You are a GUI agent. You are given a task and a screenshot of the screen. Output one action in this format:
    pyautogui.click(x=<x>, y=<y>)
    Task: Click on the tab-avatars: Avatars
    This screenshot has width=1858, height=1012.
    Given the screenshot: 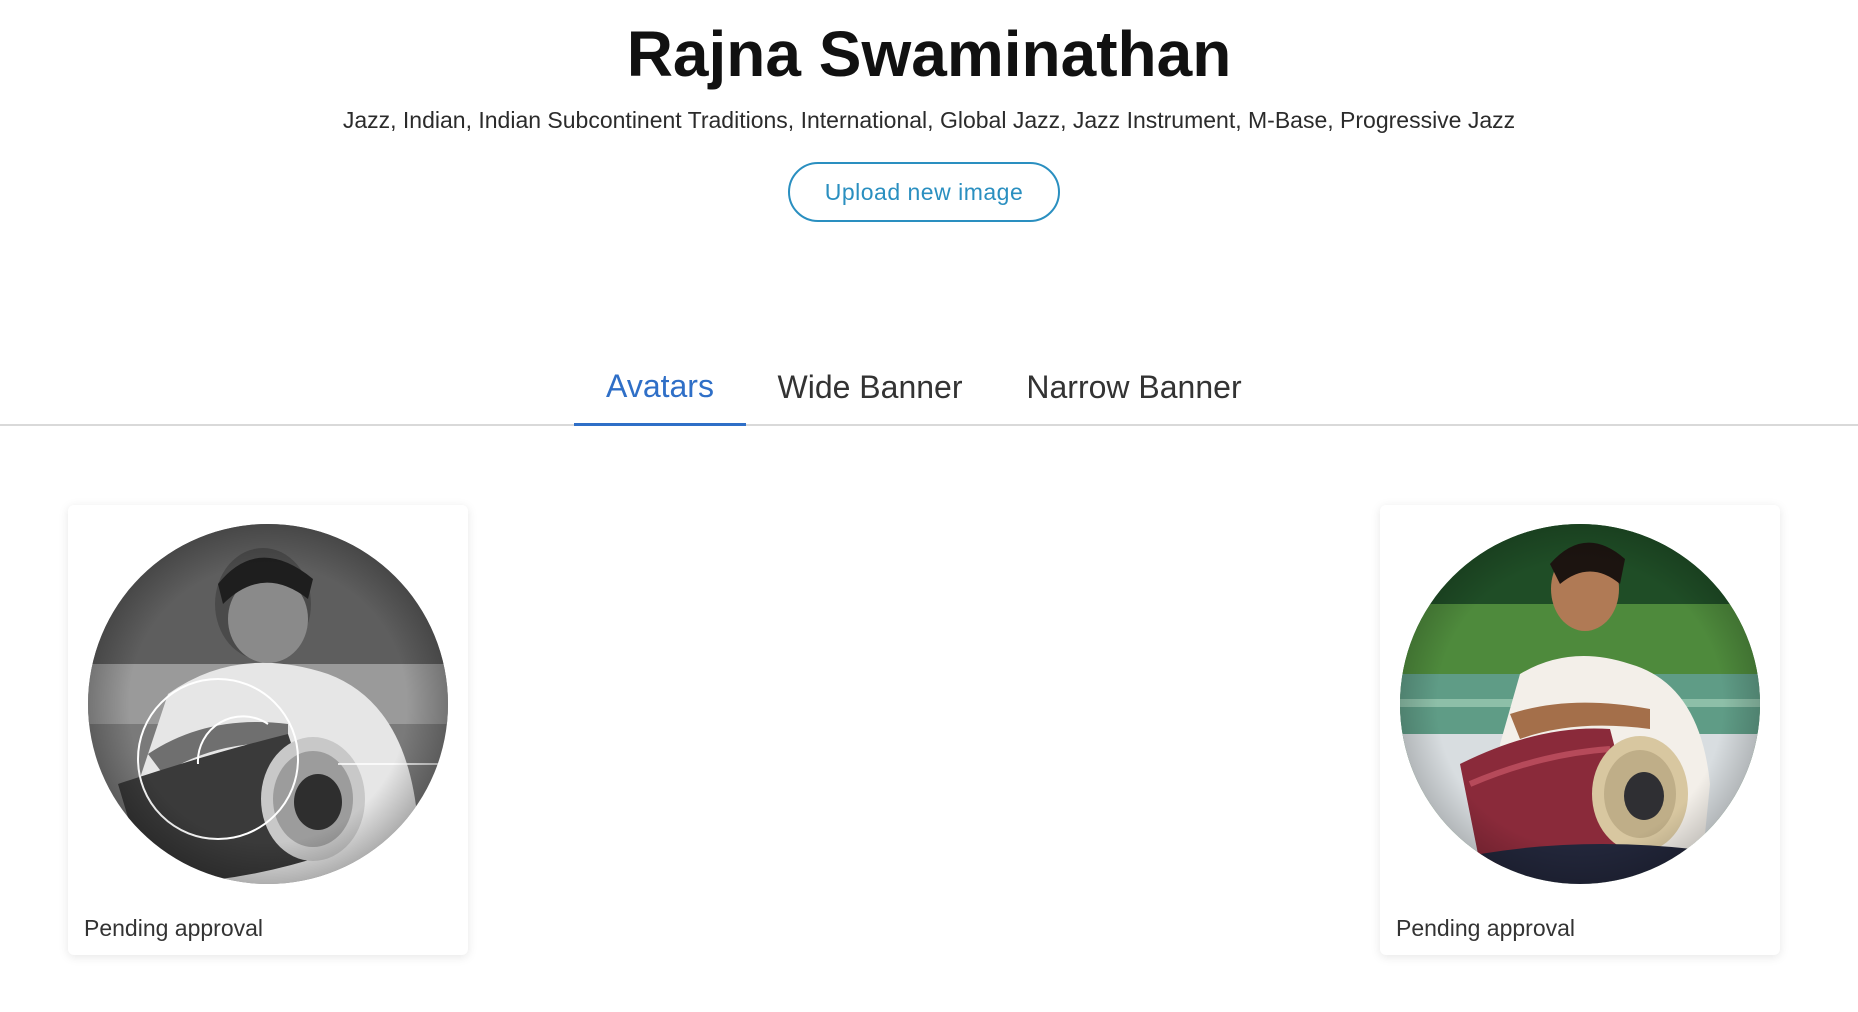 What is the action you would take?
    pyautogui.click(x=660, y=388)
    